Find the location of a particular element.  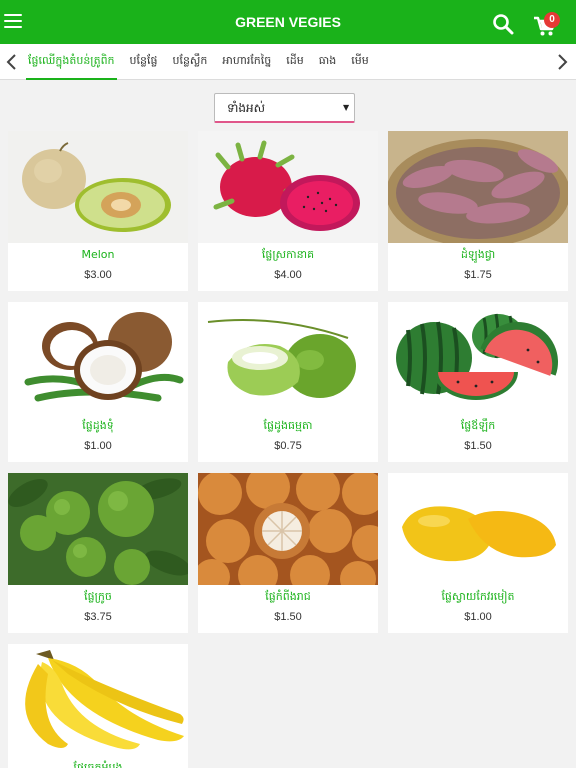

product-card-coconut: ផ្លែដូងទុំ $1.00 is located at coordinates (98, 382).